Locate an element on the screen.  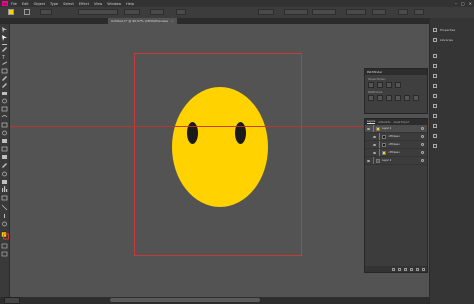
outline-button is located at coordinates (407, 98).